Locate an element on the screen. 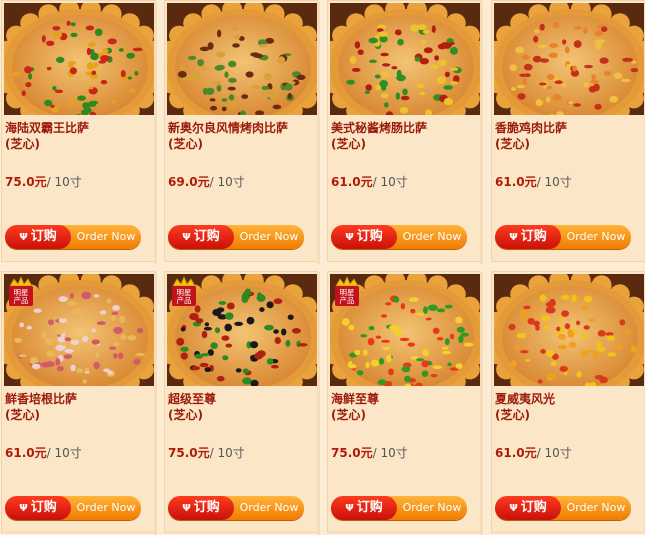 This screenshot has width=645, height=535. product-name: 香脆鸡肉比萨 (芝心) is located at coordinates (569, 136).